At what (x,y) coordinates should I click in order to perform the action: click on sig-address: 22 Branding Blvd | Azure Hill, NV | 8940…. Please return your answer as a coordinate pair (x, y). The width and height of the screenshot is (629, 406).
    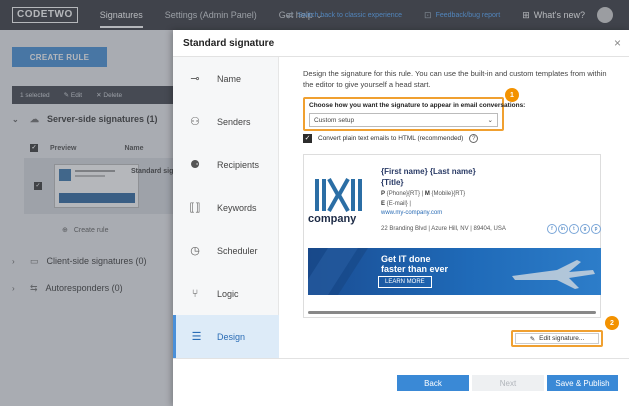
    Looking at the image, I should click on (443, 229).